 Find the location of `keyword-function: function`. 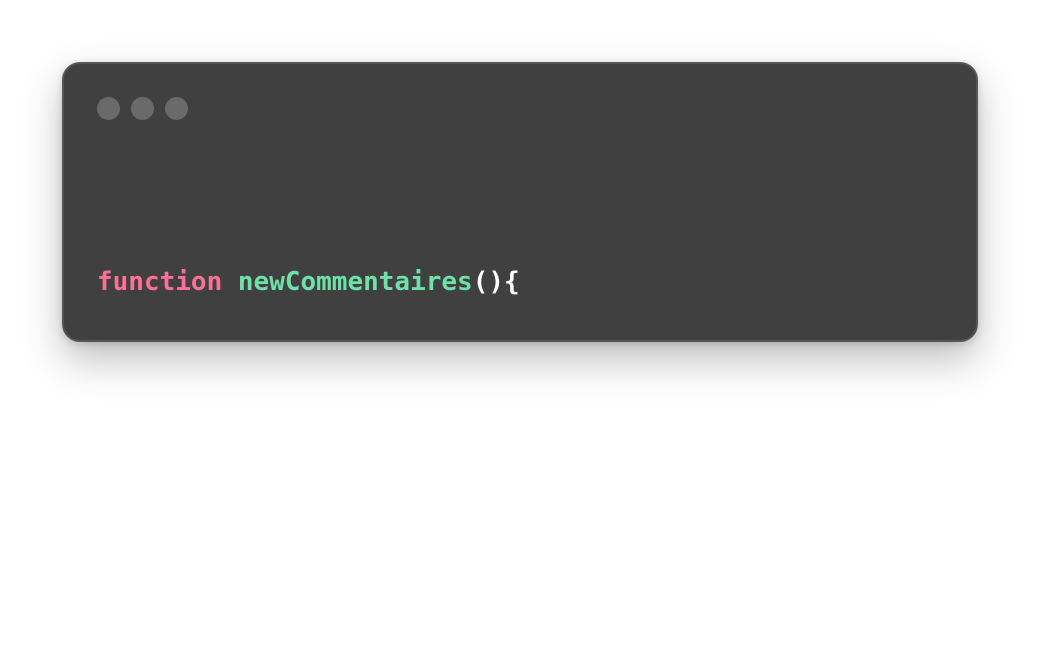

keyword-function: function is located at coordinates (160, 282).